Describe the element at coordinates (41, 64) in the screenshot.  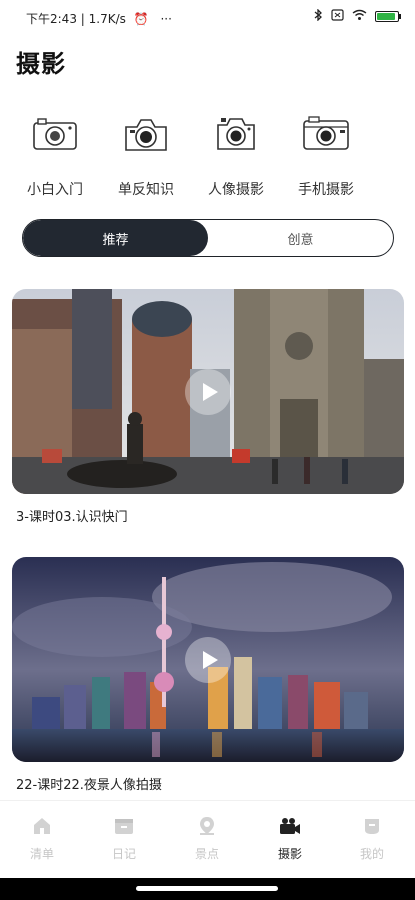
I see `page-title: 摄影` at that location.